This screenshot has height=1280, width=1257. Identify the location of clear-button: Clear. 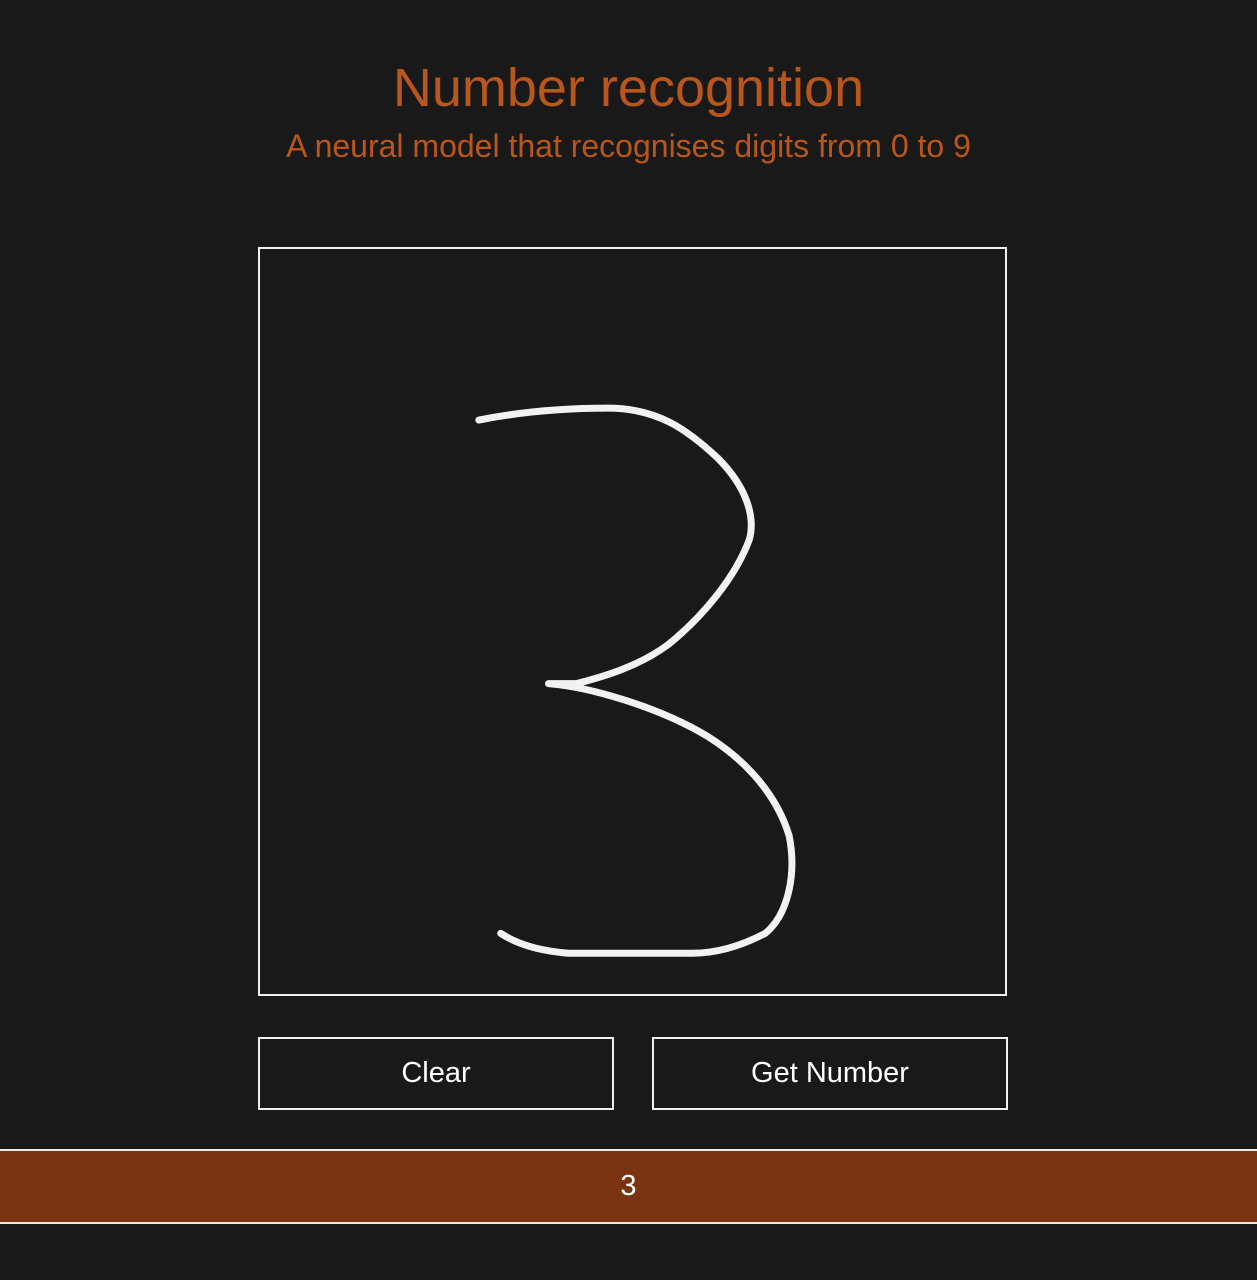
(436, 1073).